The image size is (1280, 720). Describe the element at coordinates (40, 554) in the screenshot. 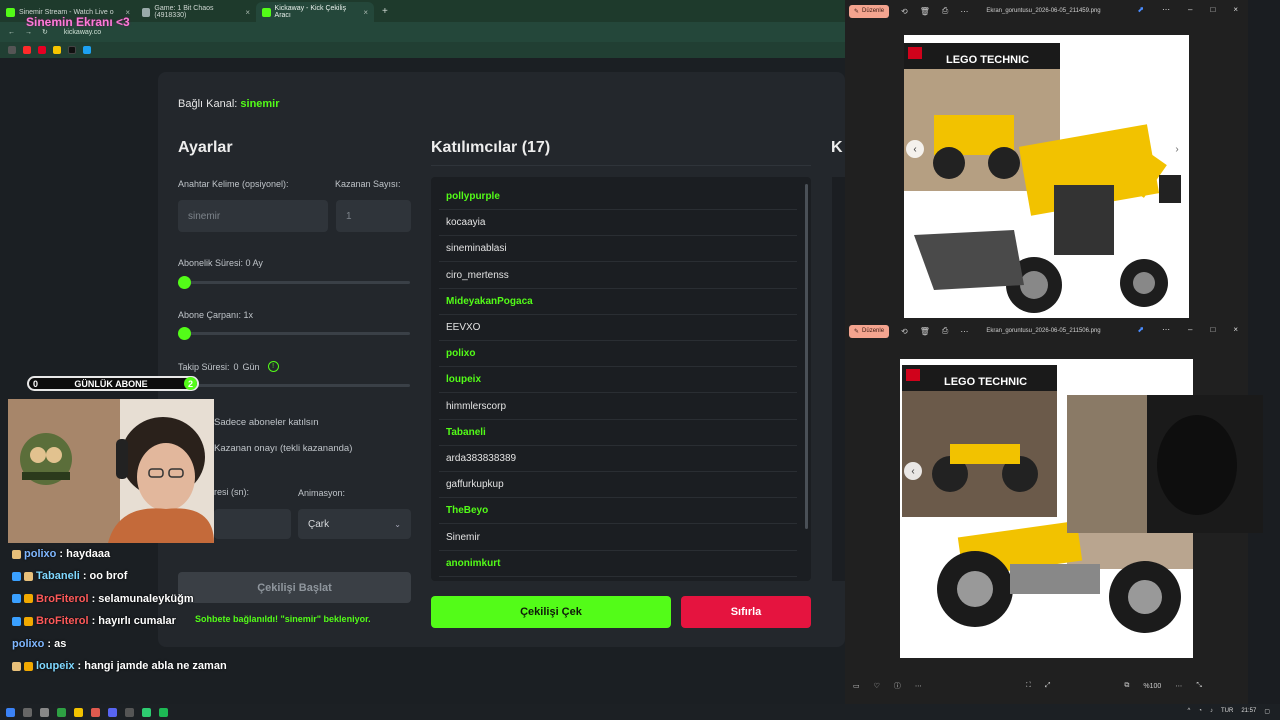

I see `chat-username: polixo` at that location.